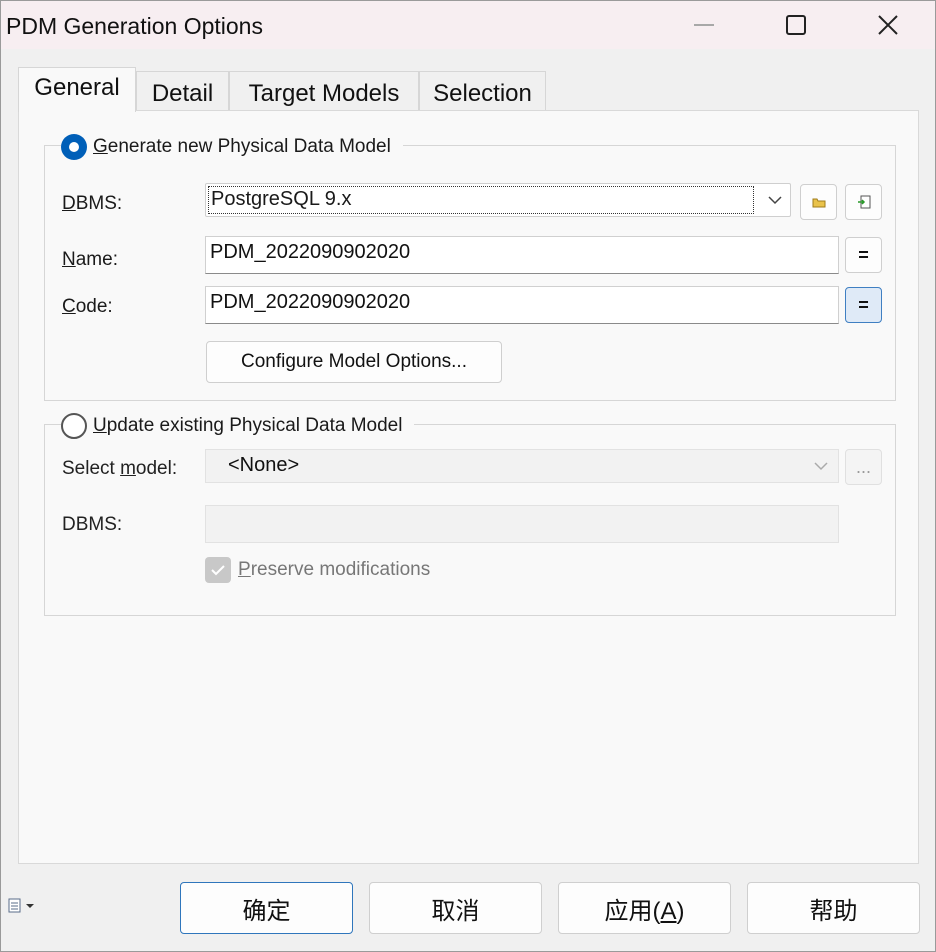 The image size is (936, 952). I want to click on apply-button: 应用(A), so click(644, 908).